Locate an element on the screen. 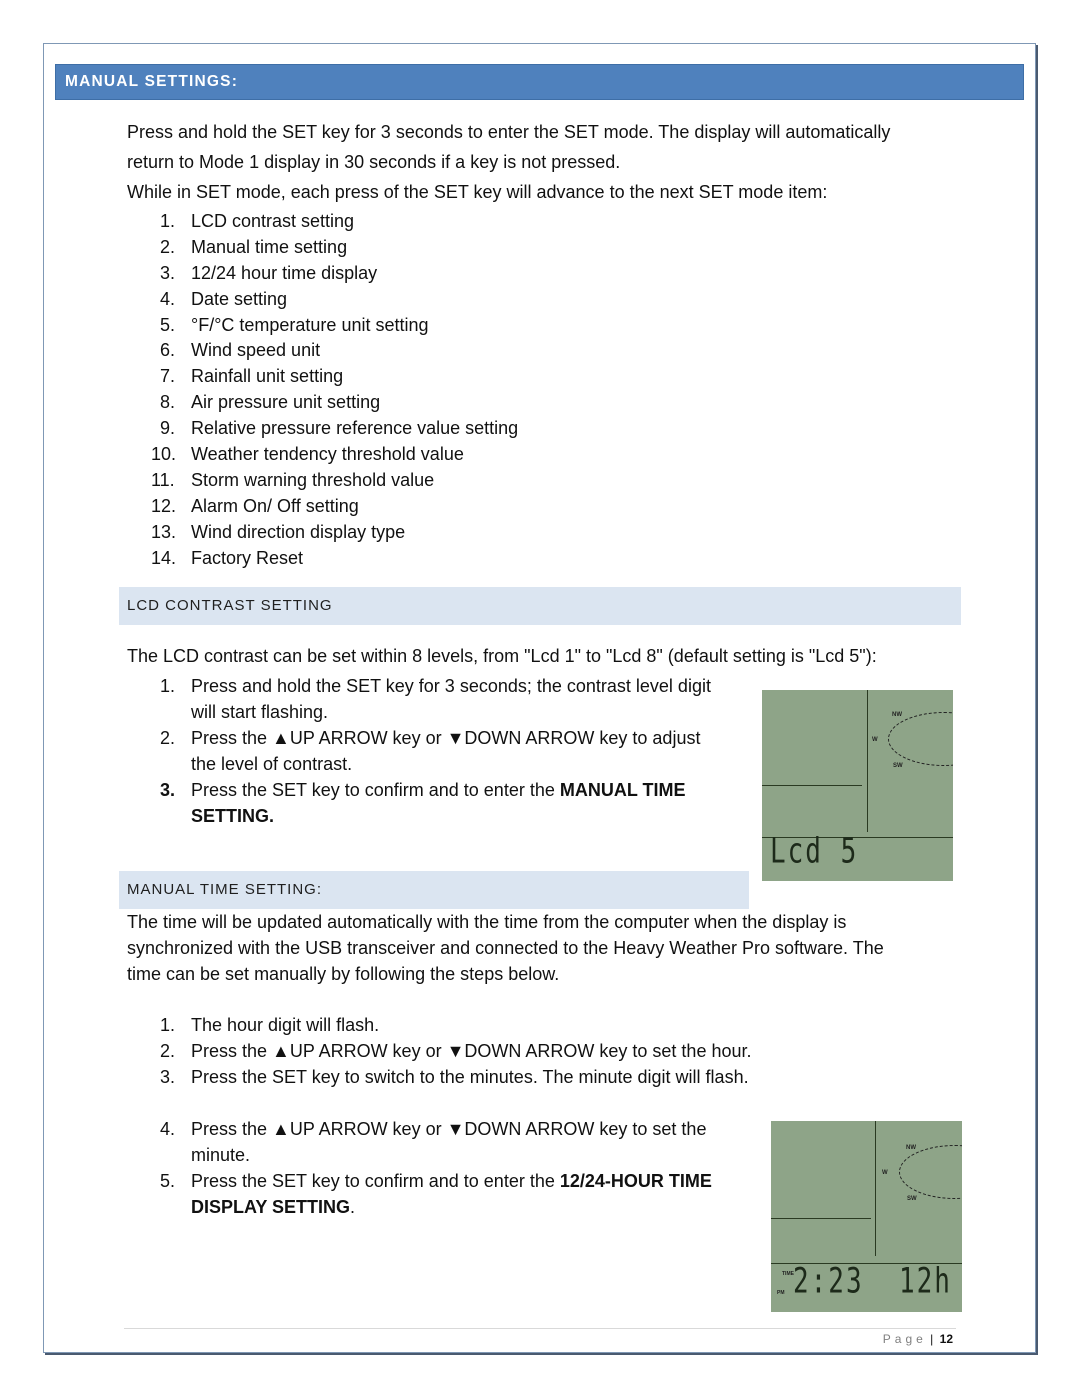  item-number: 2. is located at coordinates (168, 246).